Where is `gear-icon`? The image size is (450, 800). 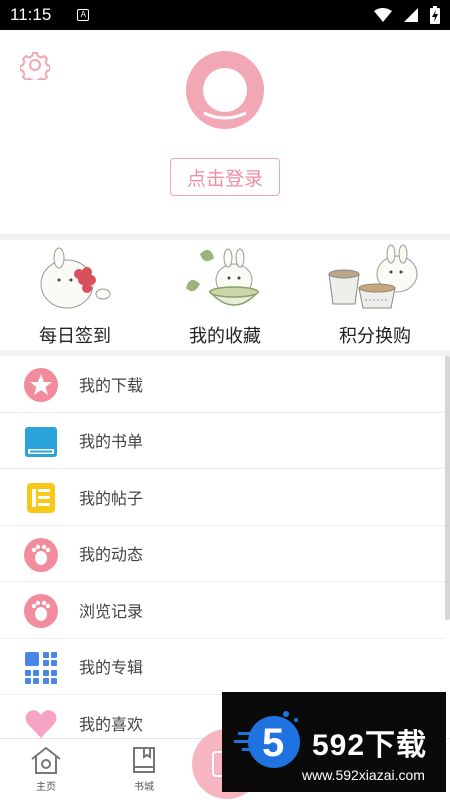
gear-icon is located at coordinates (35, 65).